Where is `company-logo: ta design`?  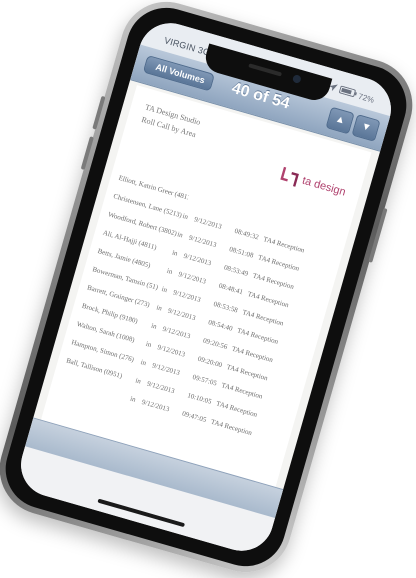
company-logo: ta design is located at coordinates (314, 184).